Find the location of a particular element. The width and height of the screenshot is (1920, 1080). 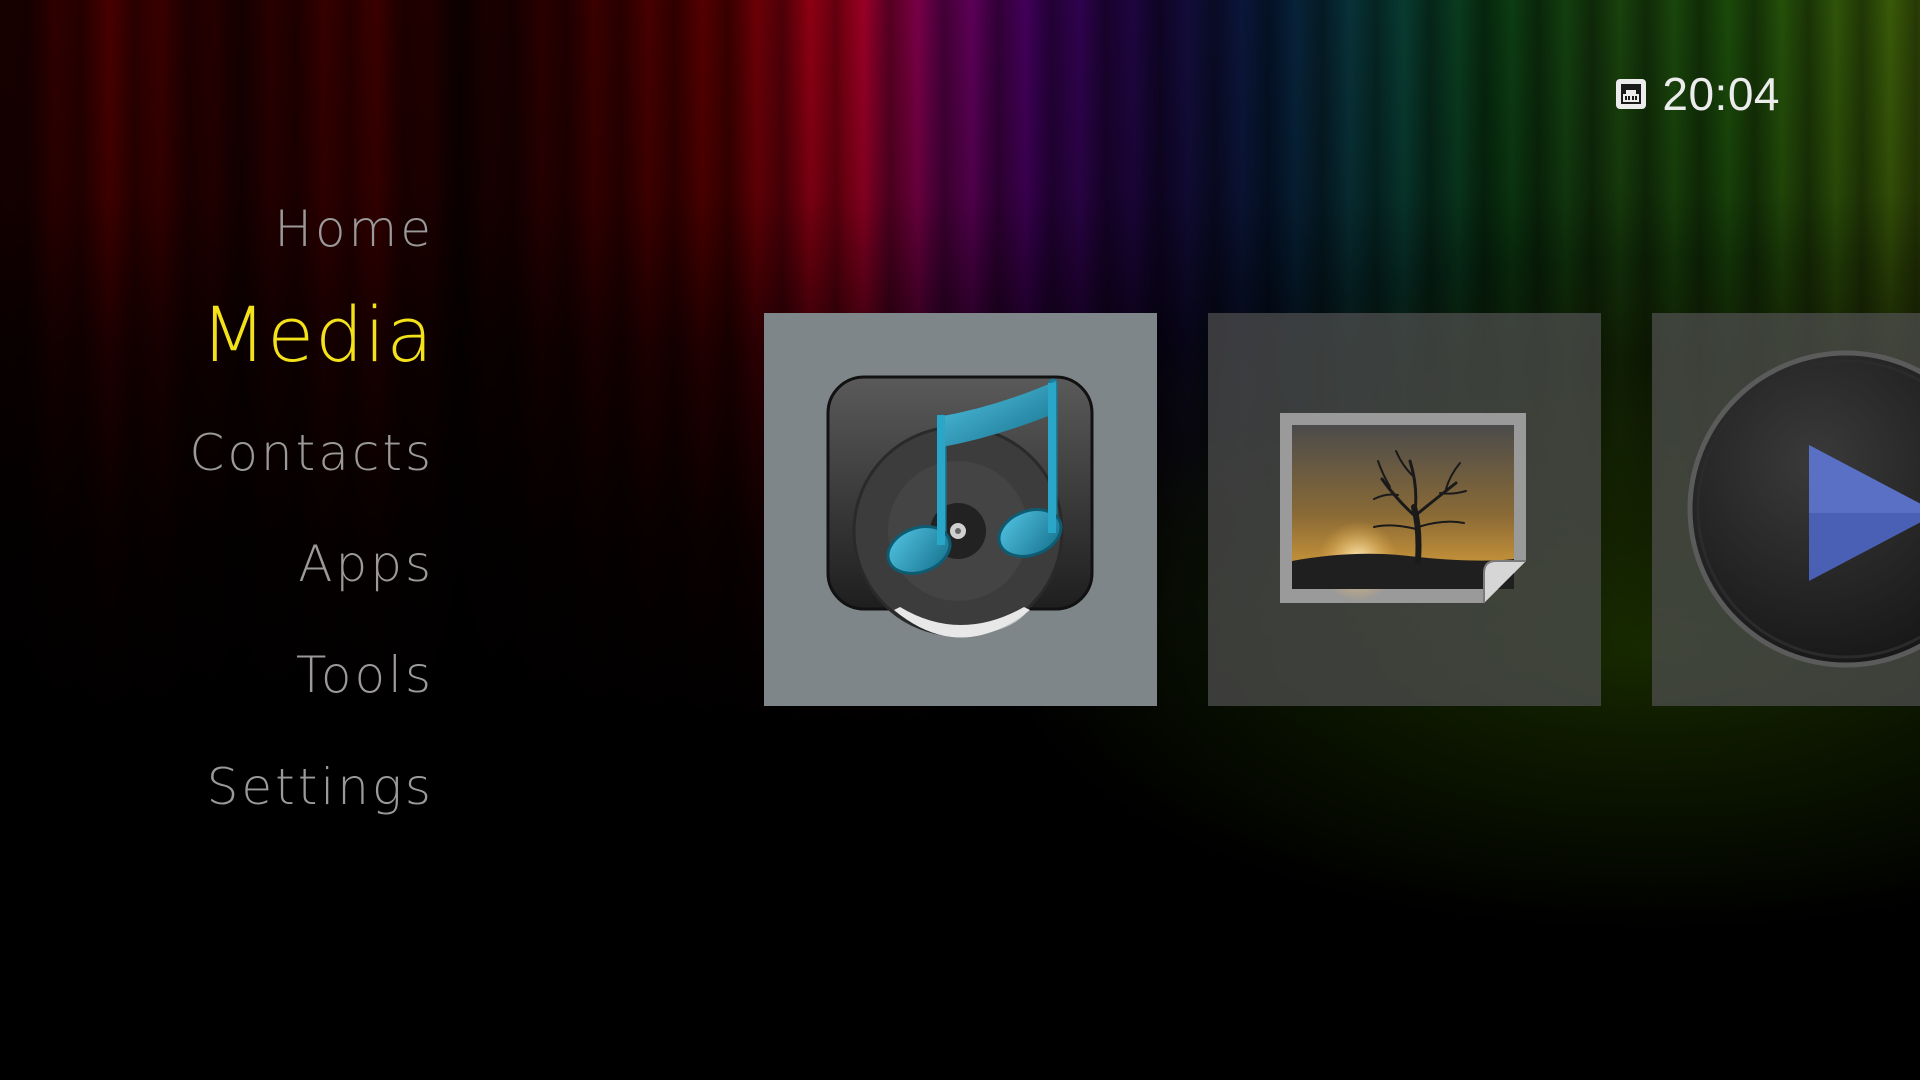

menu-item-home: Home is located at coordinates (354, 229).